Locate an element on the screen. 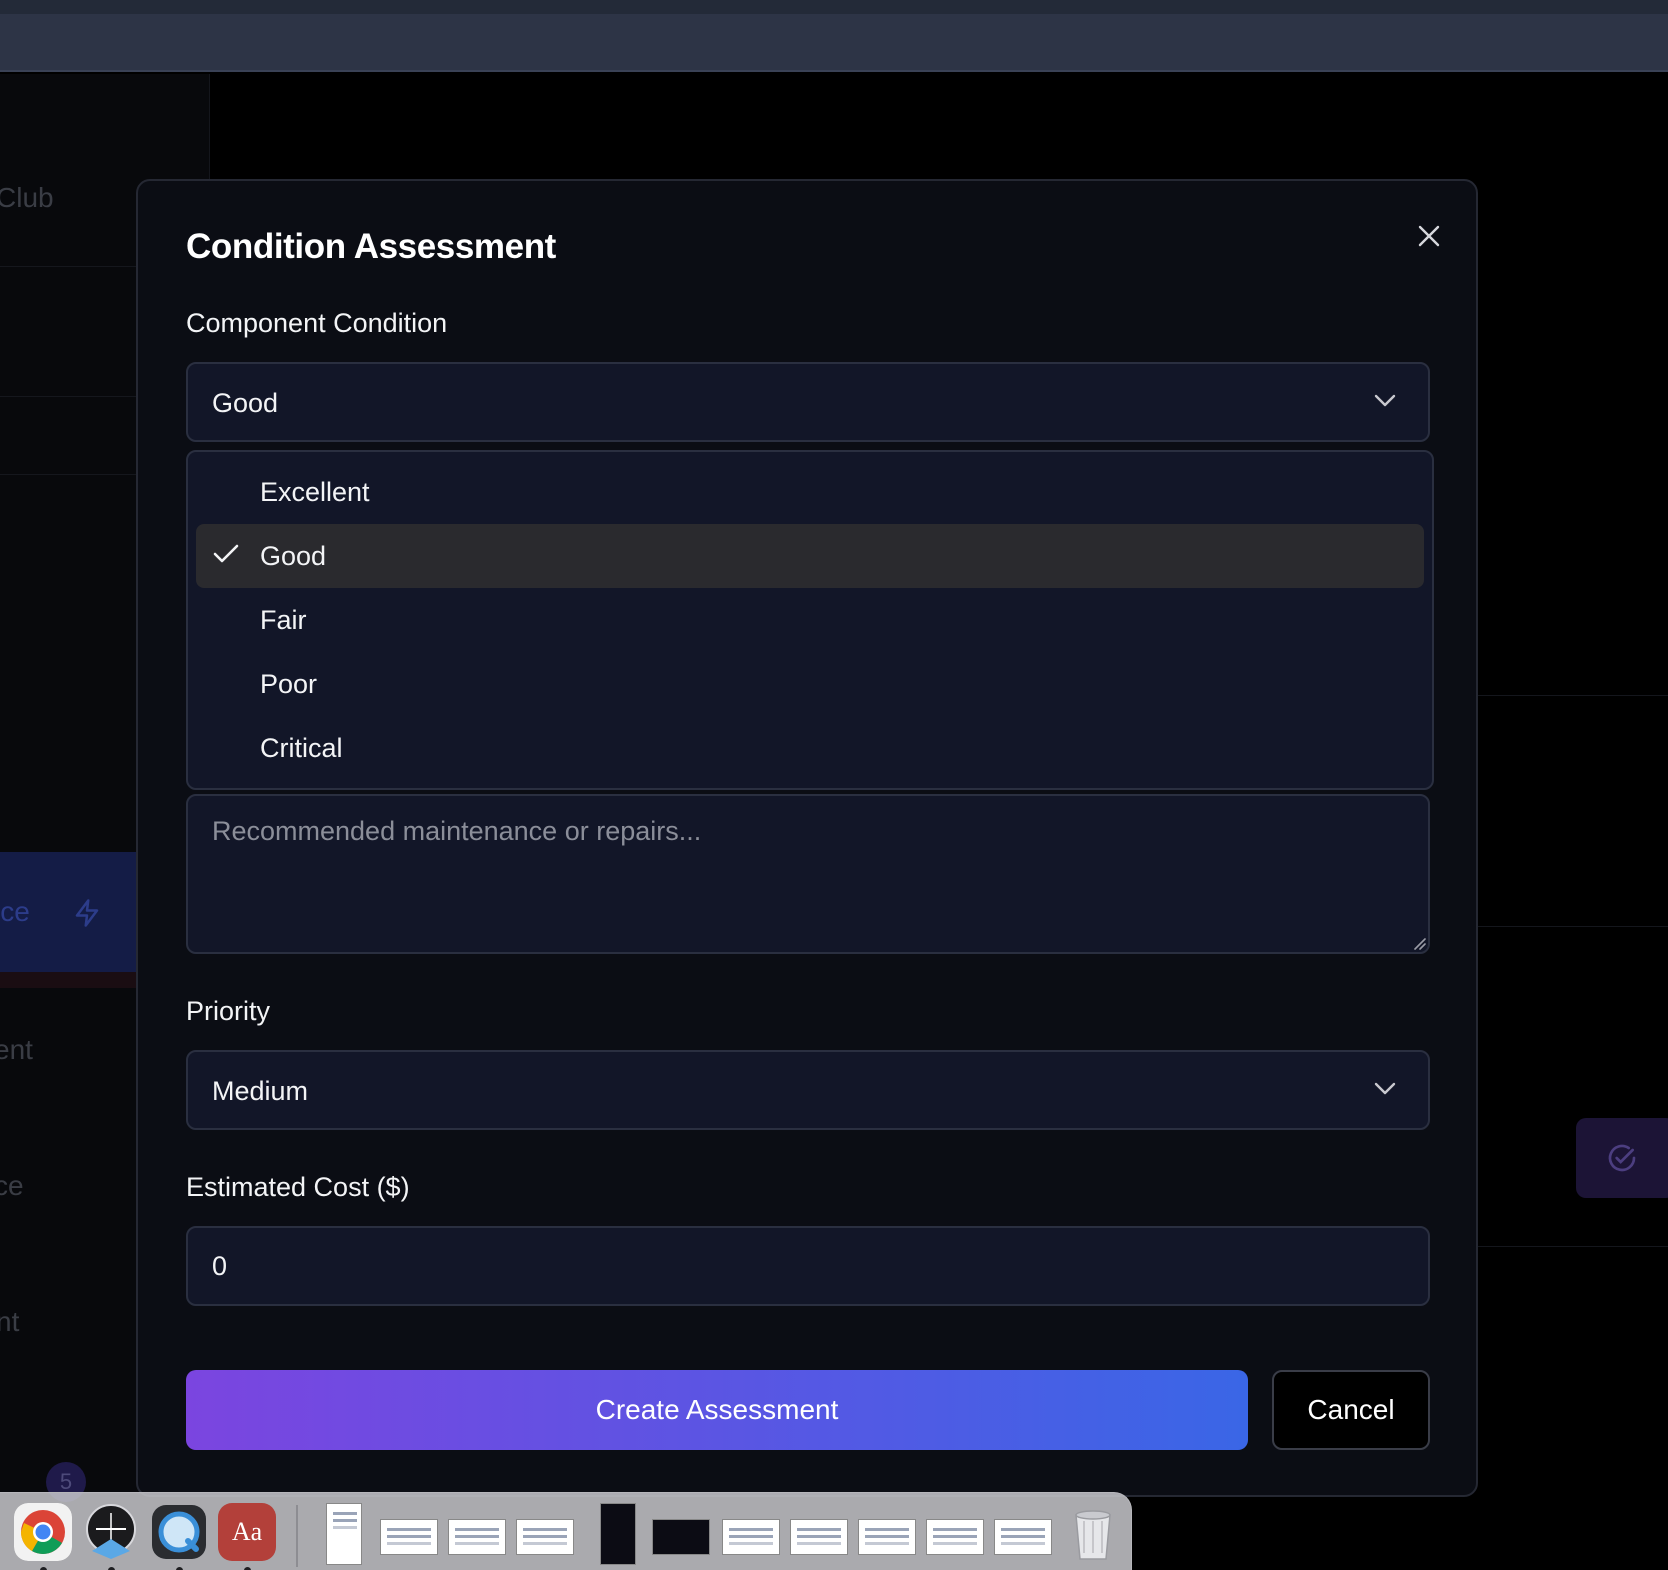 The width and height of the screenshot is (1668, 1570). option-label: Excellent is located at coordinates (315, 492).